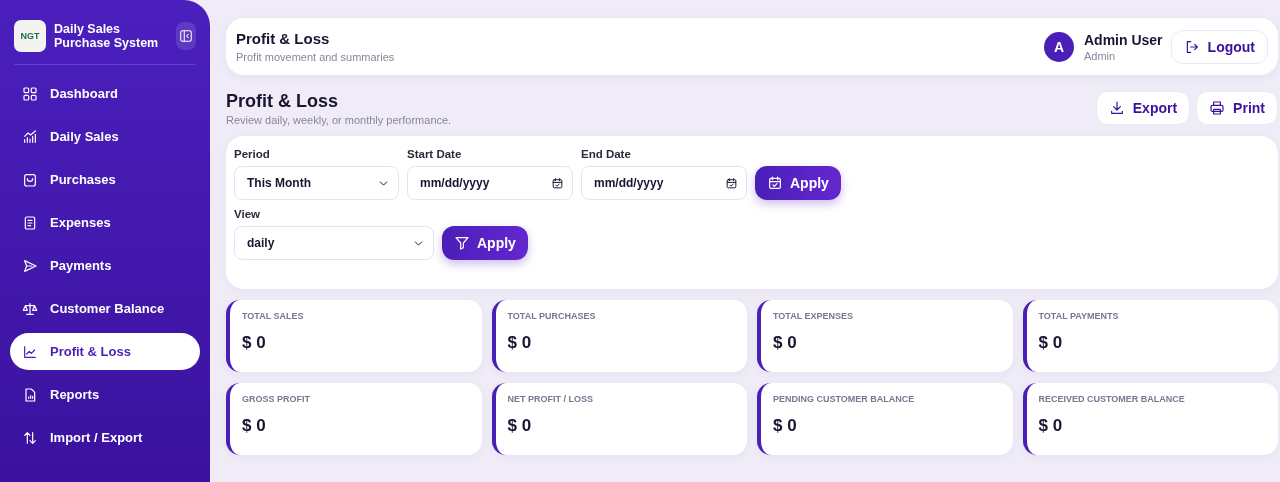  What do you see at coordinates (550, 399) in the screenshot?
I see `stat-label: NET PROFIT / LOSS` at bounding box center [550, 399].